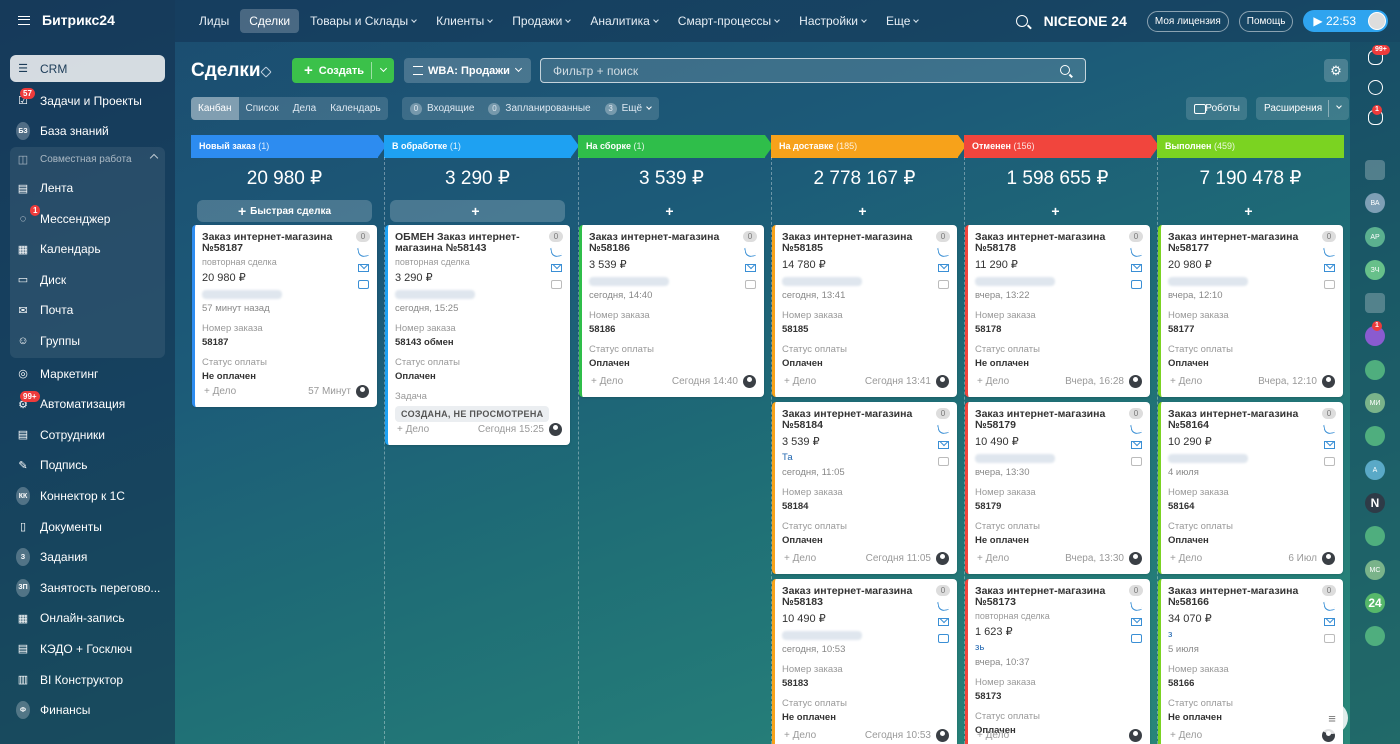 The height and width of the screenshot is (744, 1400). Describe the element at coordinates (1251, 634) in the screenshot. I see `client-name: з` at that location.